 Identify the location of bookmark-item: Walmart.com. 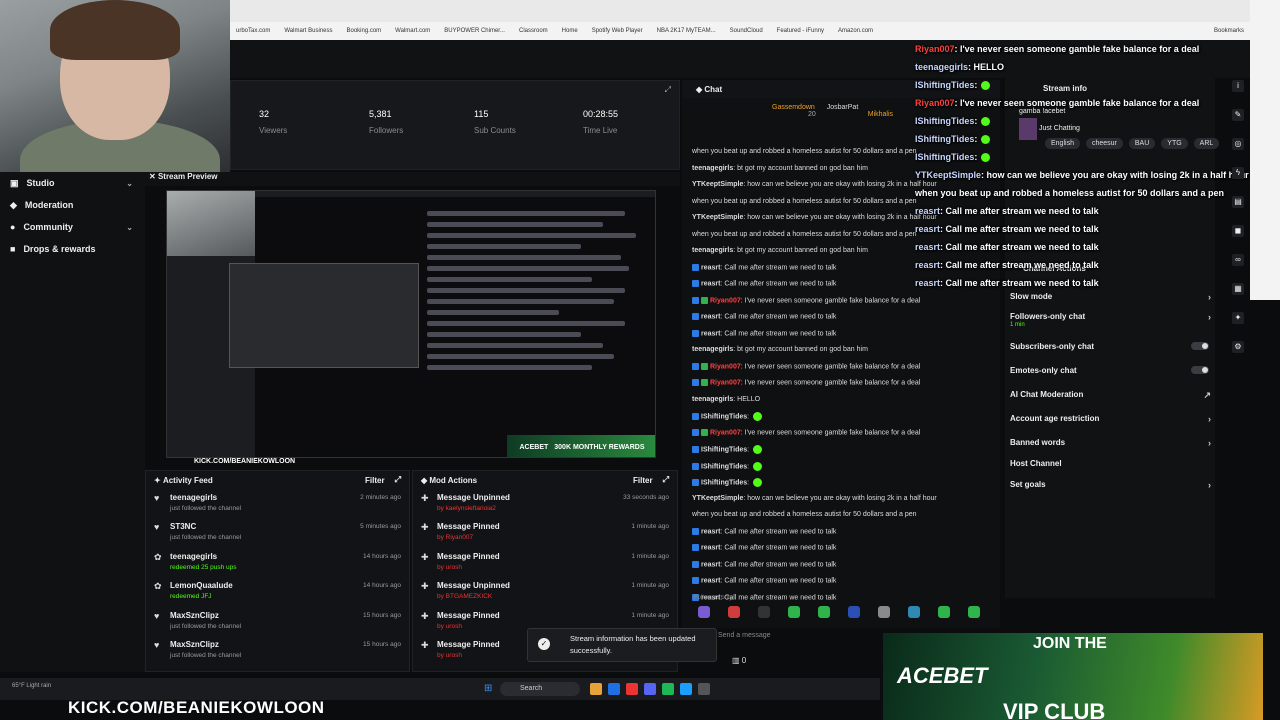
(412, 31).